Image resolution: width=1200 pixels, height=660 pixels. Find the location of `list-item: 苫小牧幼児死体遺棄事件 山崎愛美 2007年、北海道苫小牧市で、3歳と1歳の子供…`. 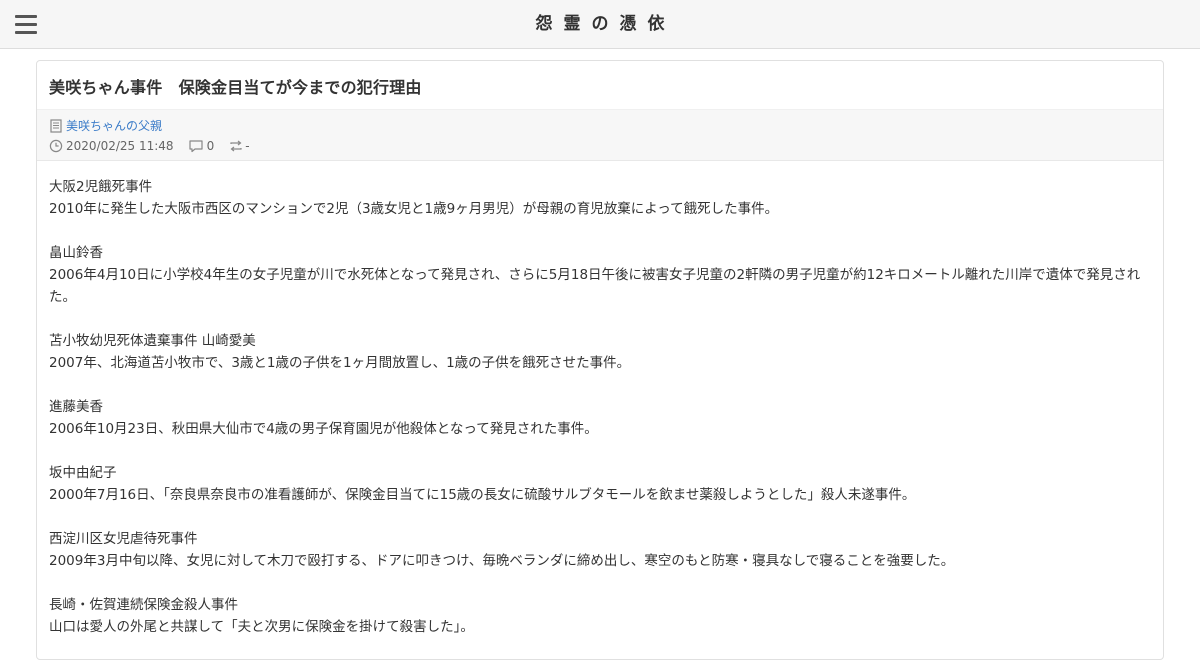

list-item: 苫小牧幼児死体遺棄事件 山崎愛美 2007年、北海道苫小牧市で、3歳と1歳の子供… is located at coordinates (600, 352).